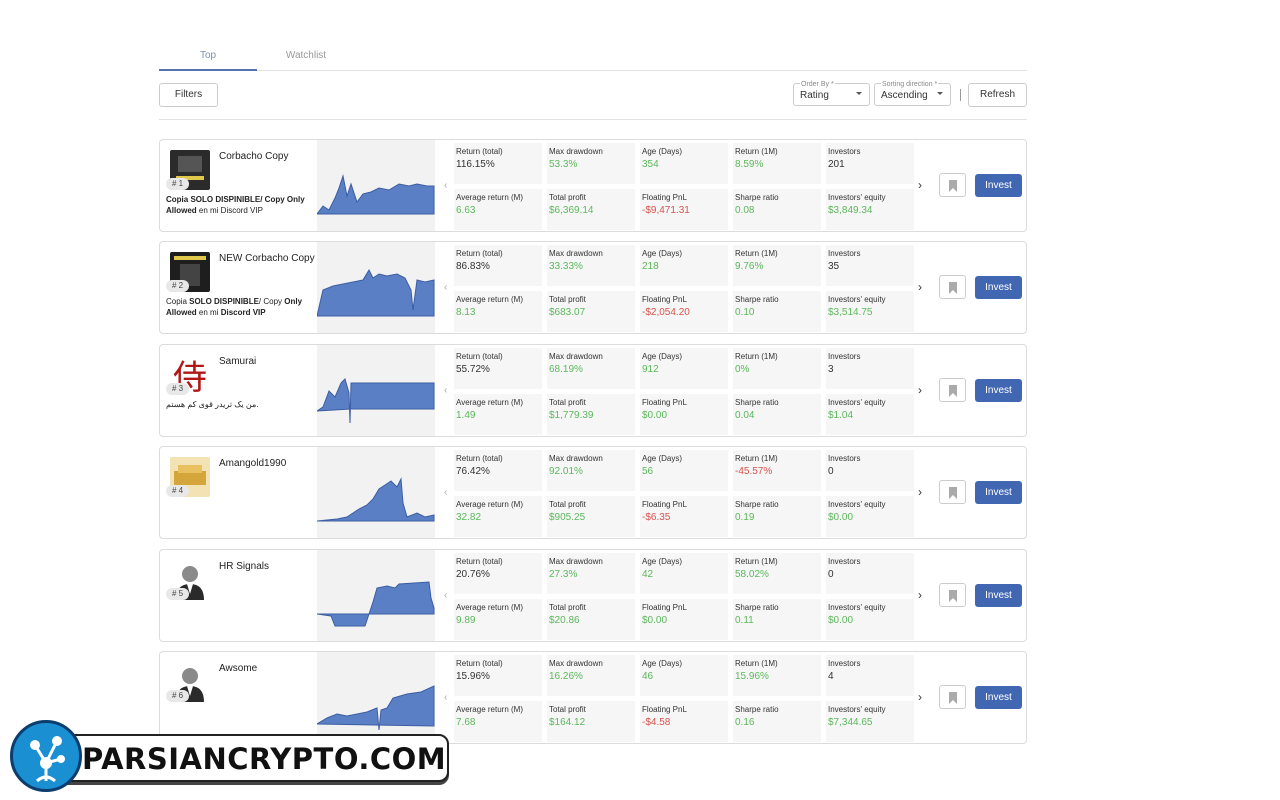 Image resolution: width=1280 pixels, height=800 pixels. What do you see at coordinates (684, 516) in the screenshot?
I see `stat-floating-pnl: Floating PnL -$6.35` at bounding box center [684, 516].